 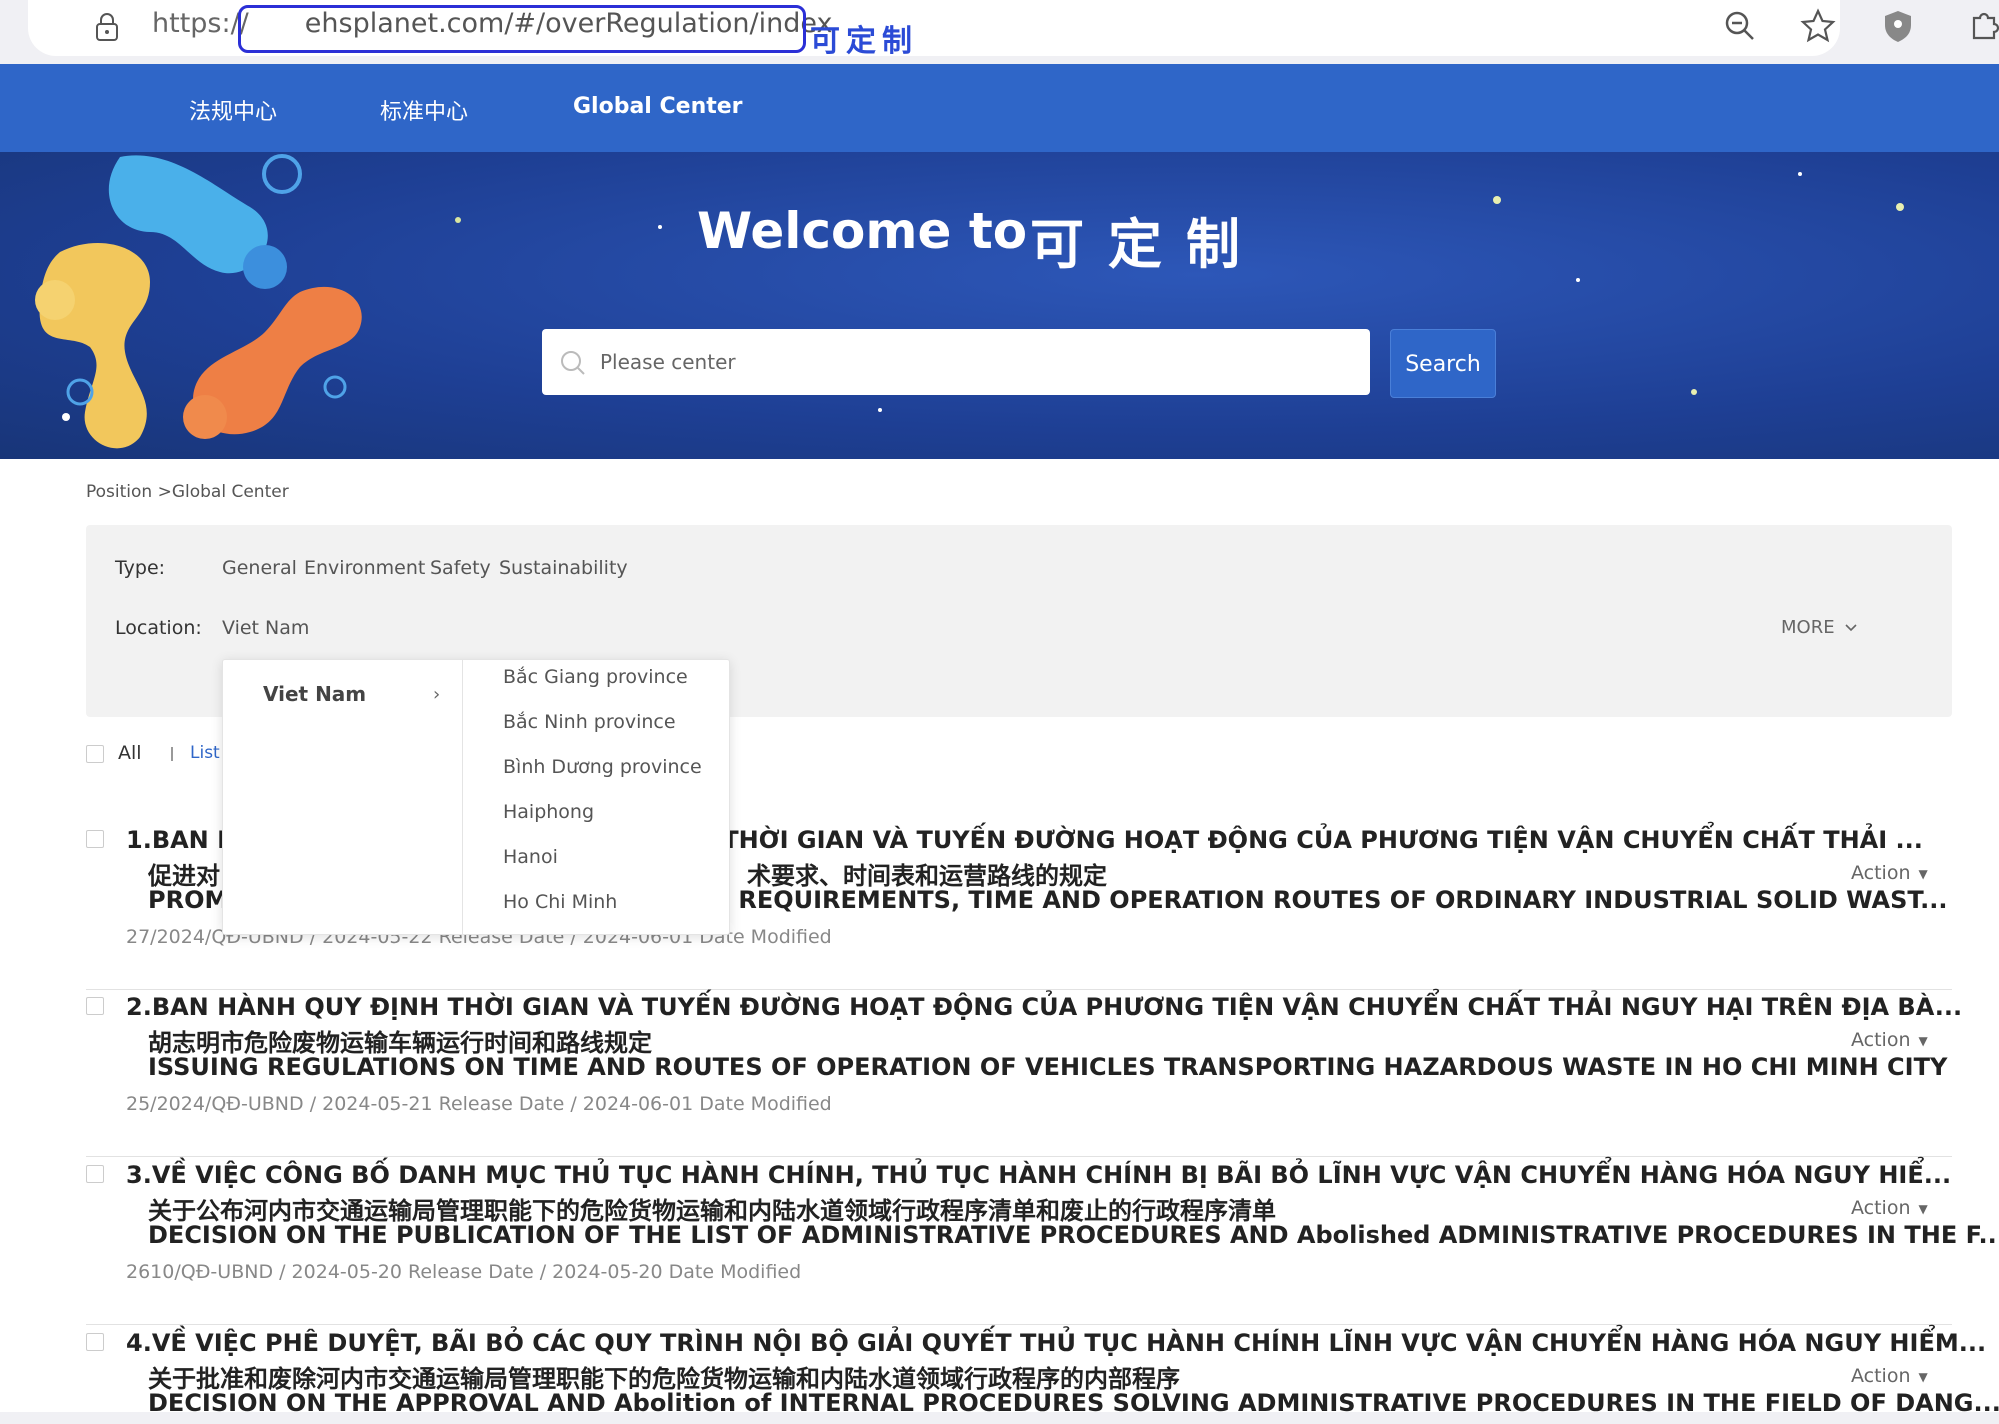 What do you see at coordinates (205, 753) in the screenshot?
I see `list-view-toggle: List` at bounding box center [205, 753].